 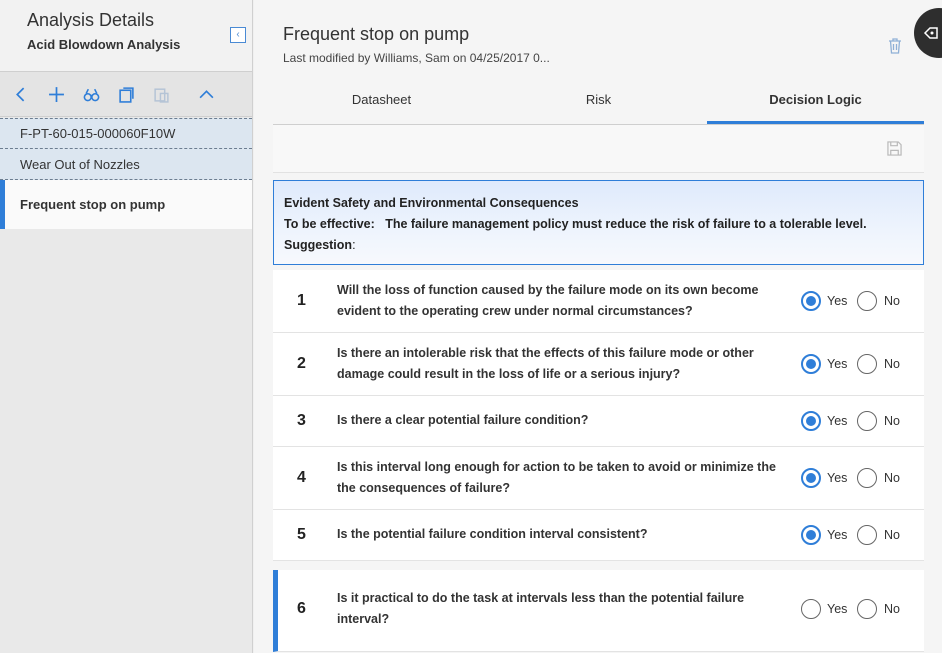 I want to click on tab-risk: Risk, so click(x=598, y=103).